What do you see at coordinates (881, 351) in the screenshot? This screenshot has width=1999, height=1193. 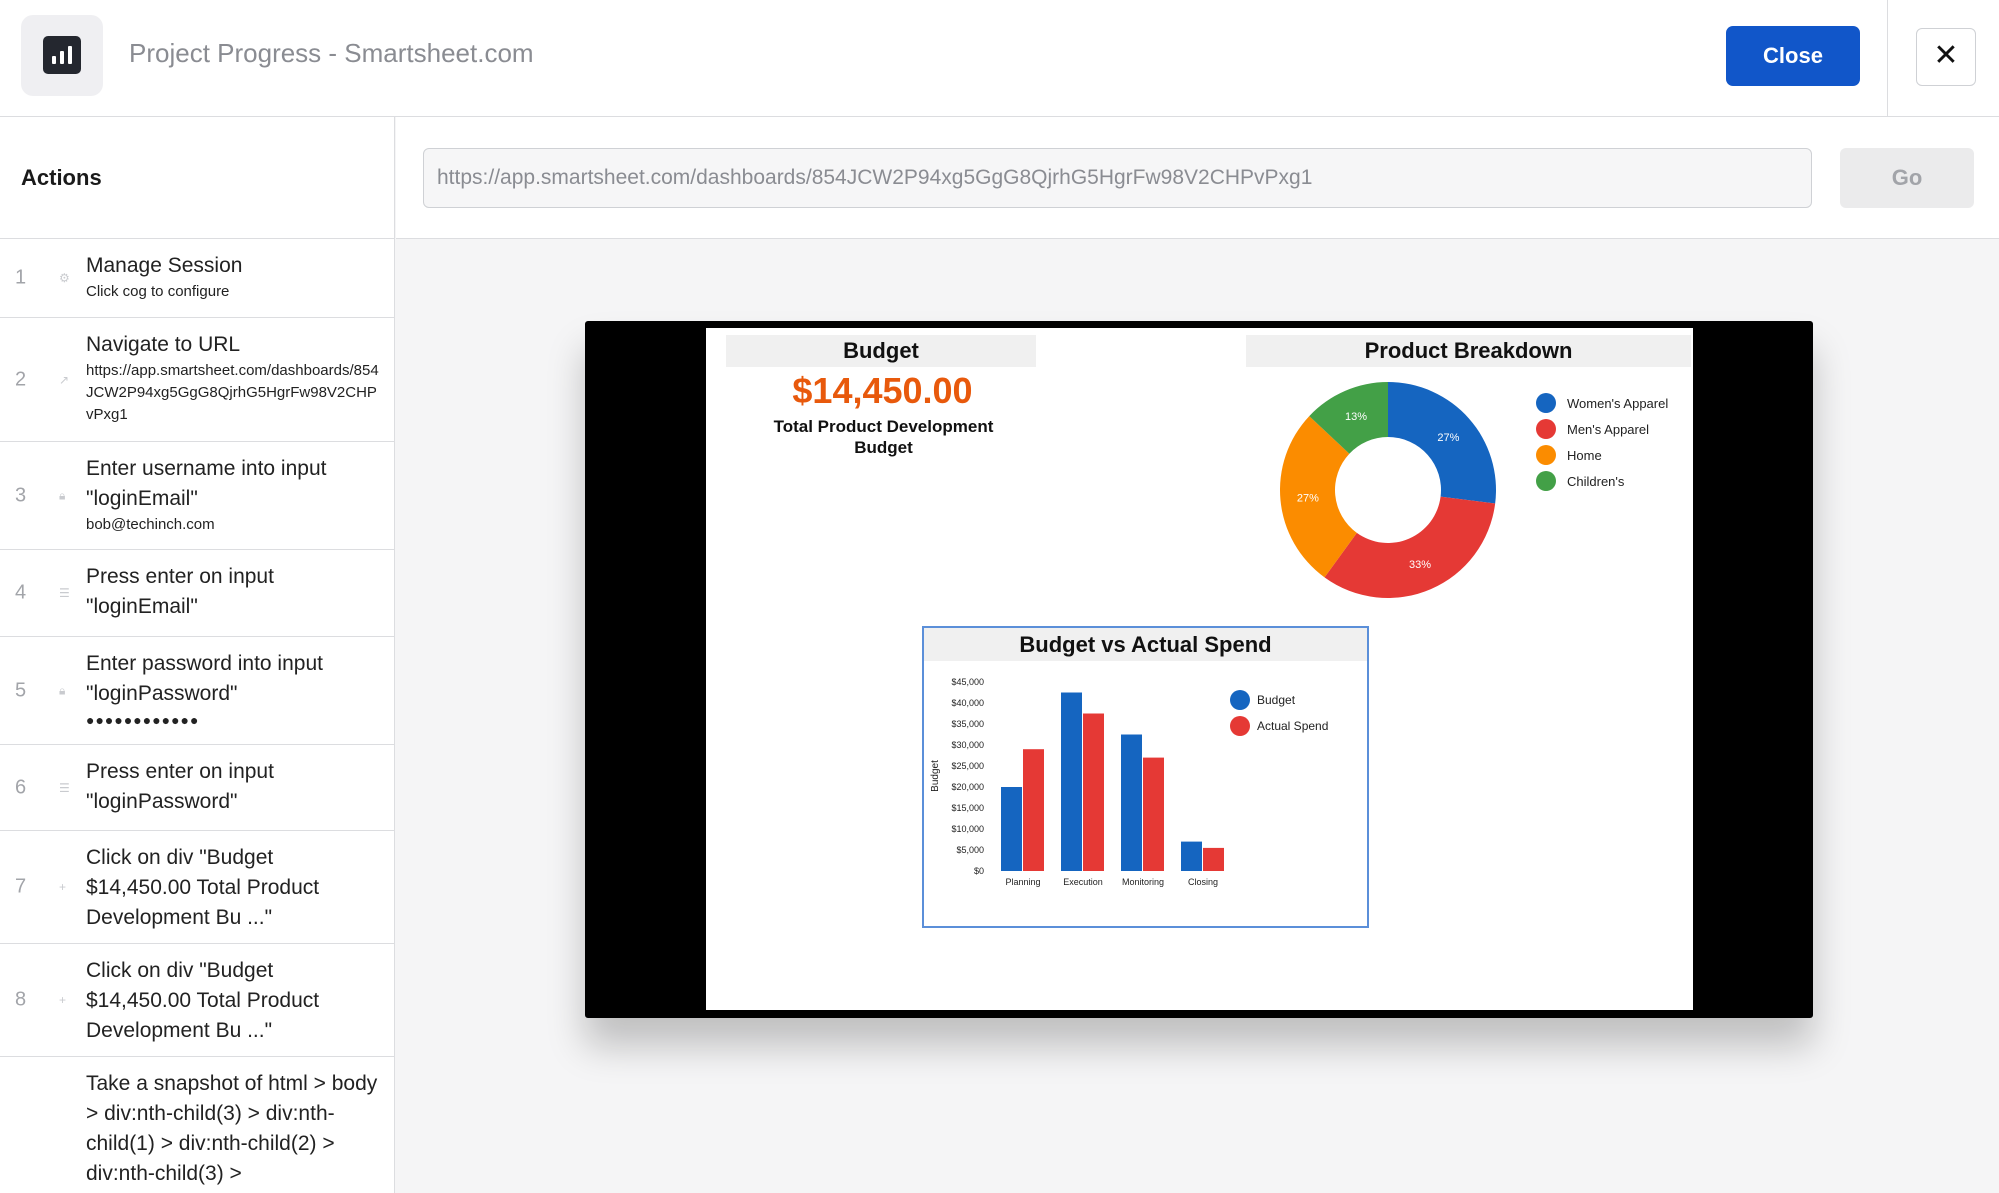 I see `budget-heading: Budget` at bounding box center [881, 351].